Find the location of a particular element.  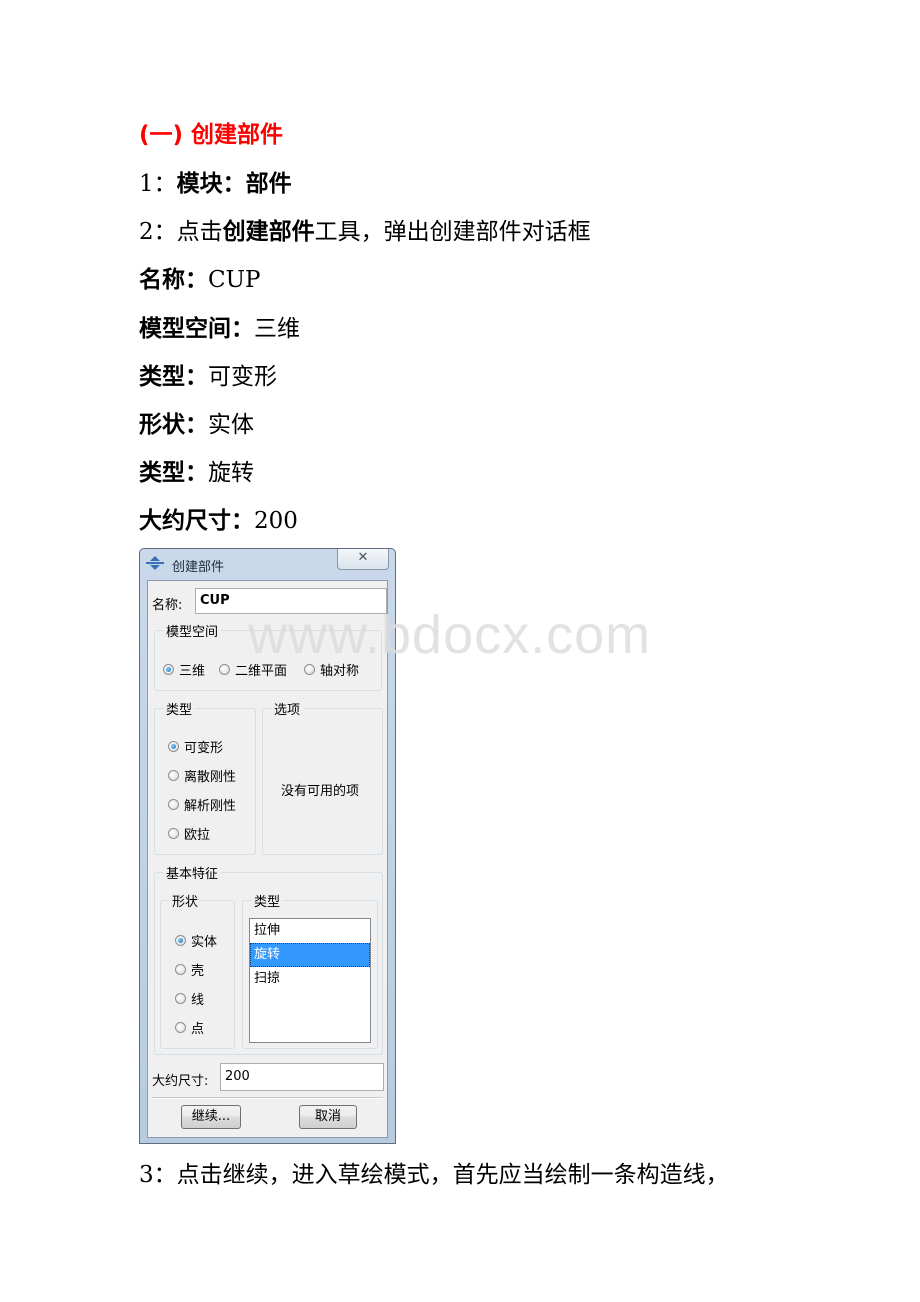

radio-label: 实体 is located at coordinates (204, 942).